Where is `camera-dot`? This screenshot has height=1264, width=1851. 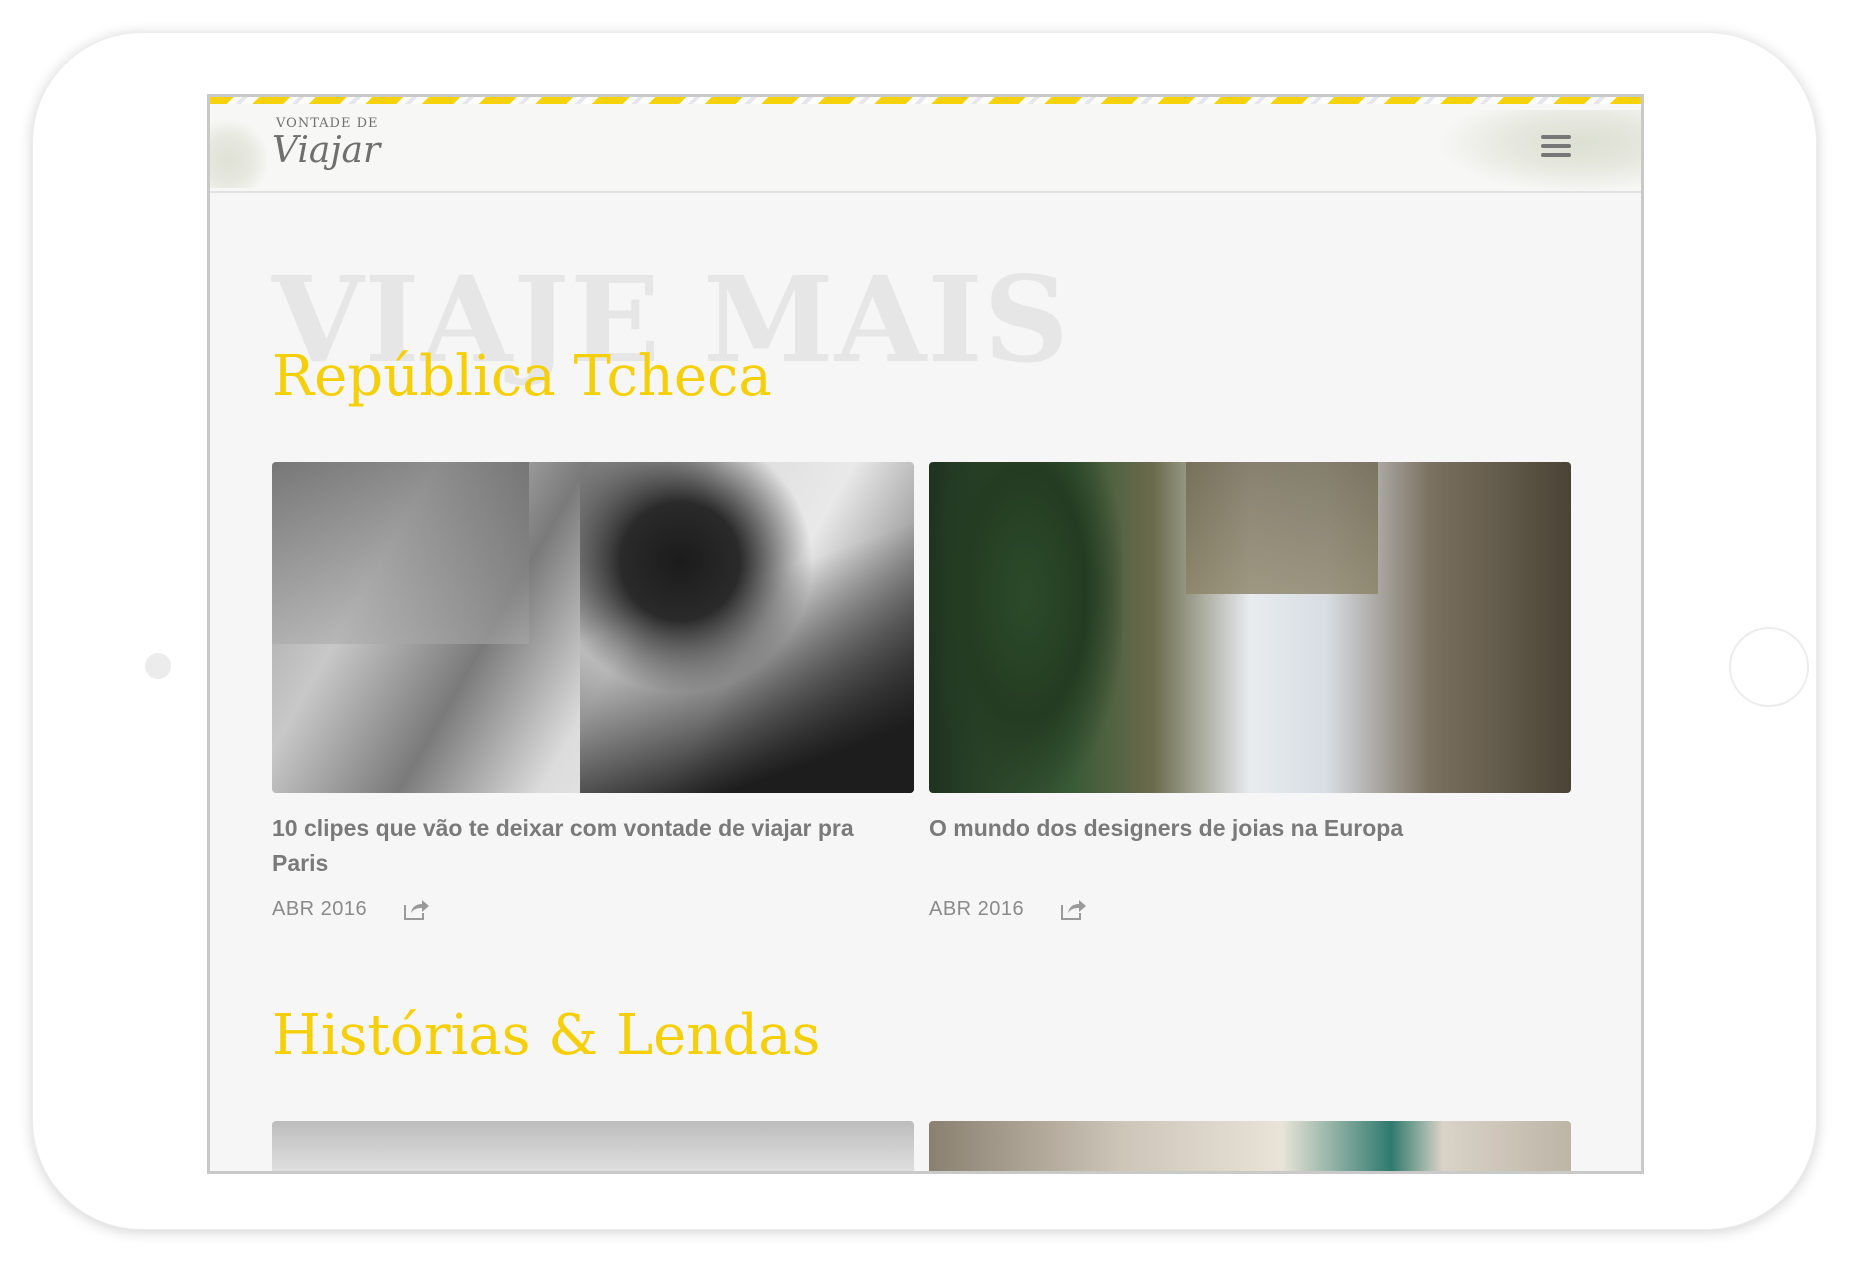 camera-dot is located at coordinates (158, 666).